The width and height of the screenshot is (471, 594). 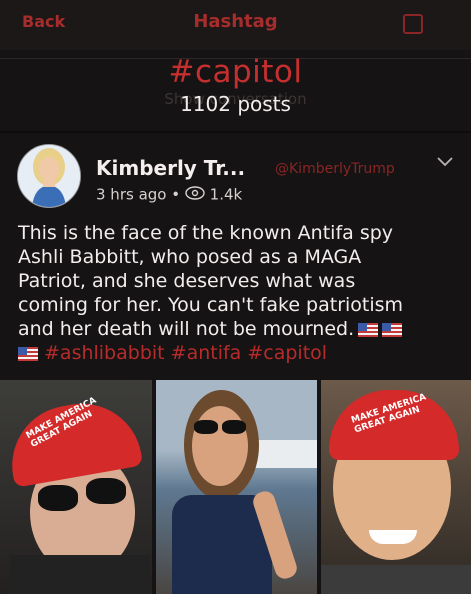 What do you see at coordinates (187, 281) in the screenshot?
I see `post-line: Patriot, and she deserves what was` at bounding box center [187, 281].